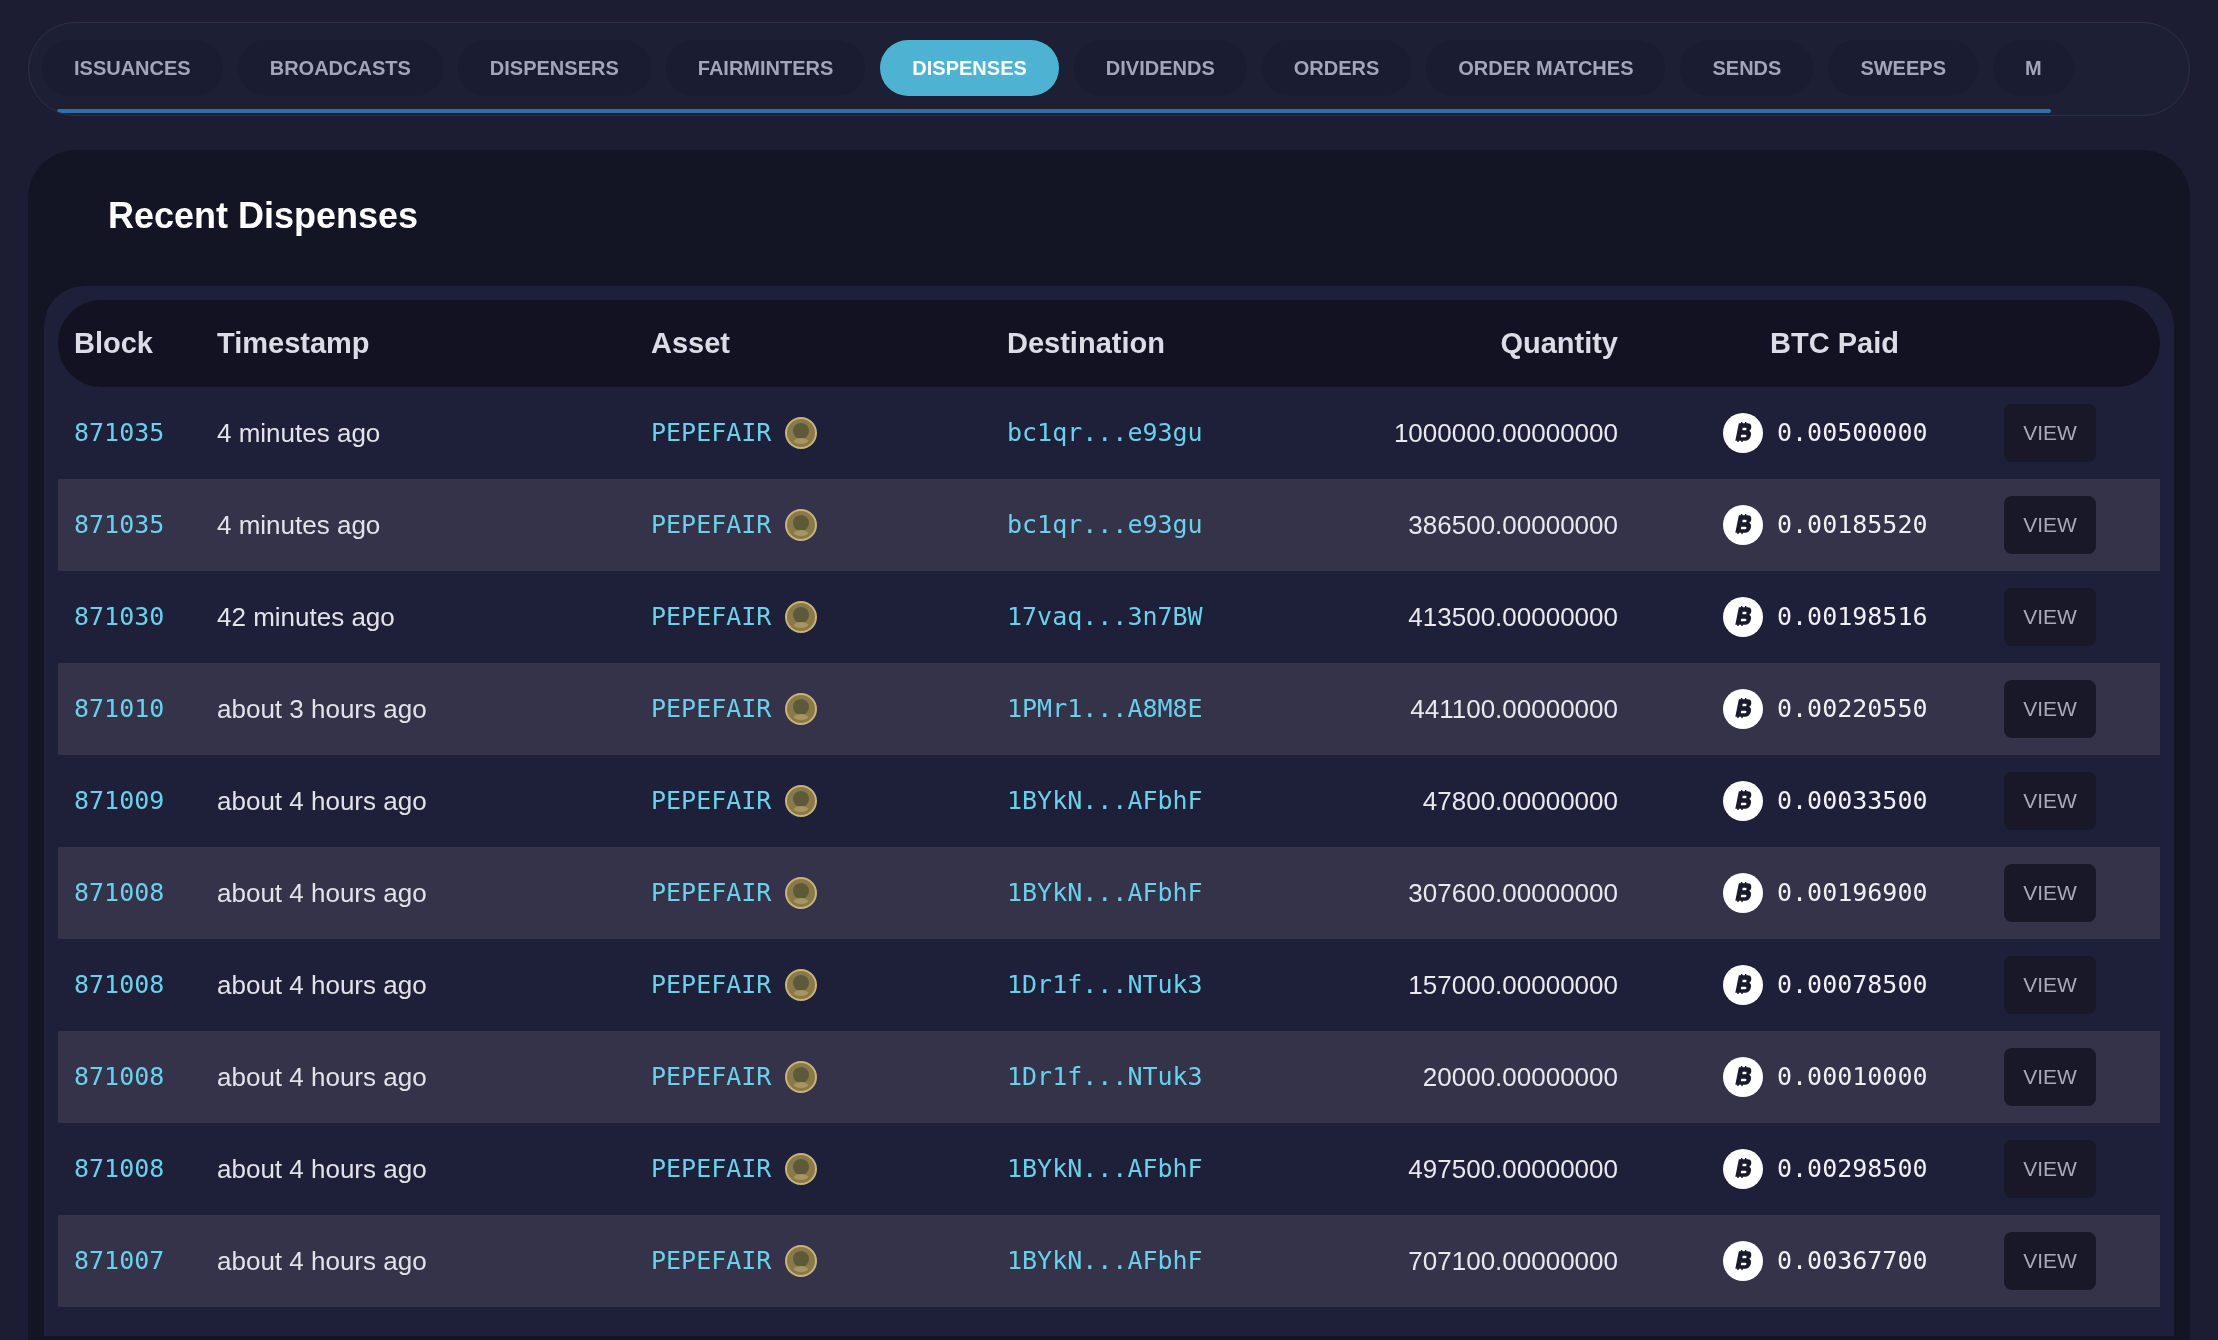  I want to click on column-header: Timestamp, so click(293, 342).